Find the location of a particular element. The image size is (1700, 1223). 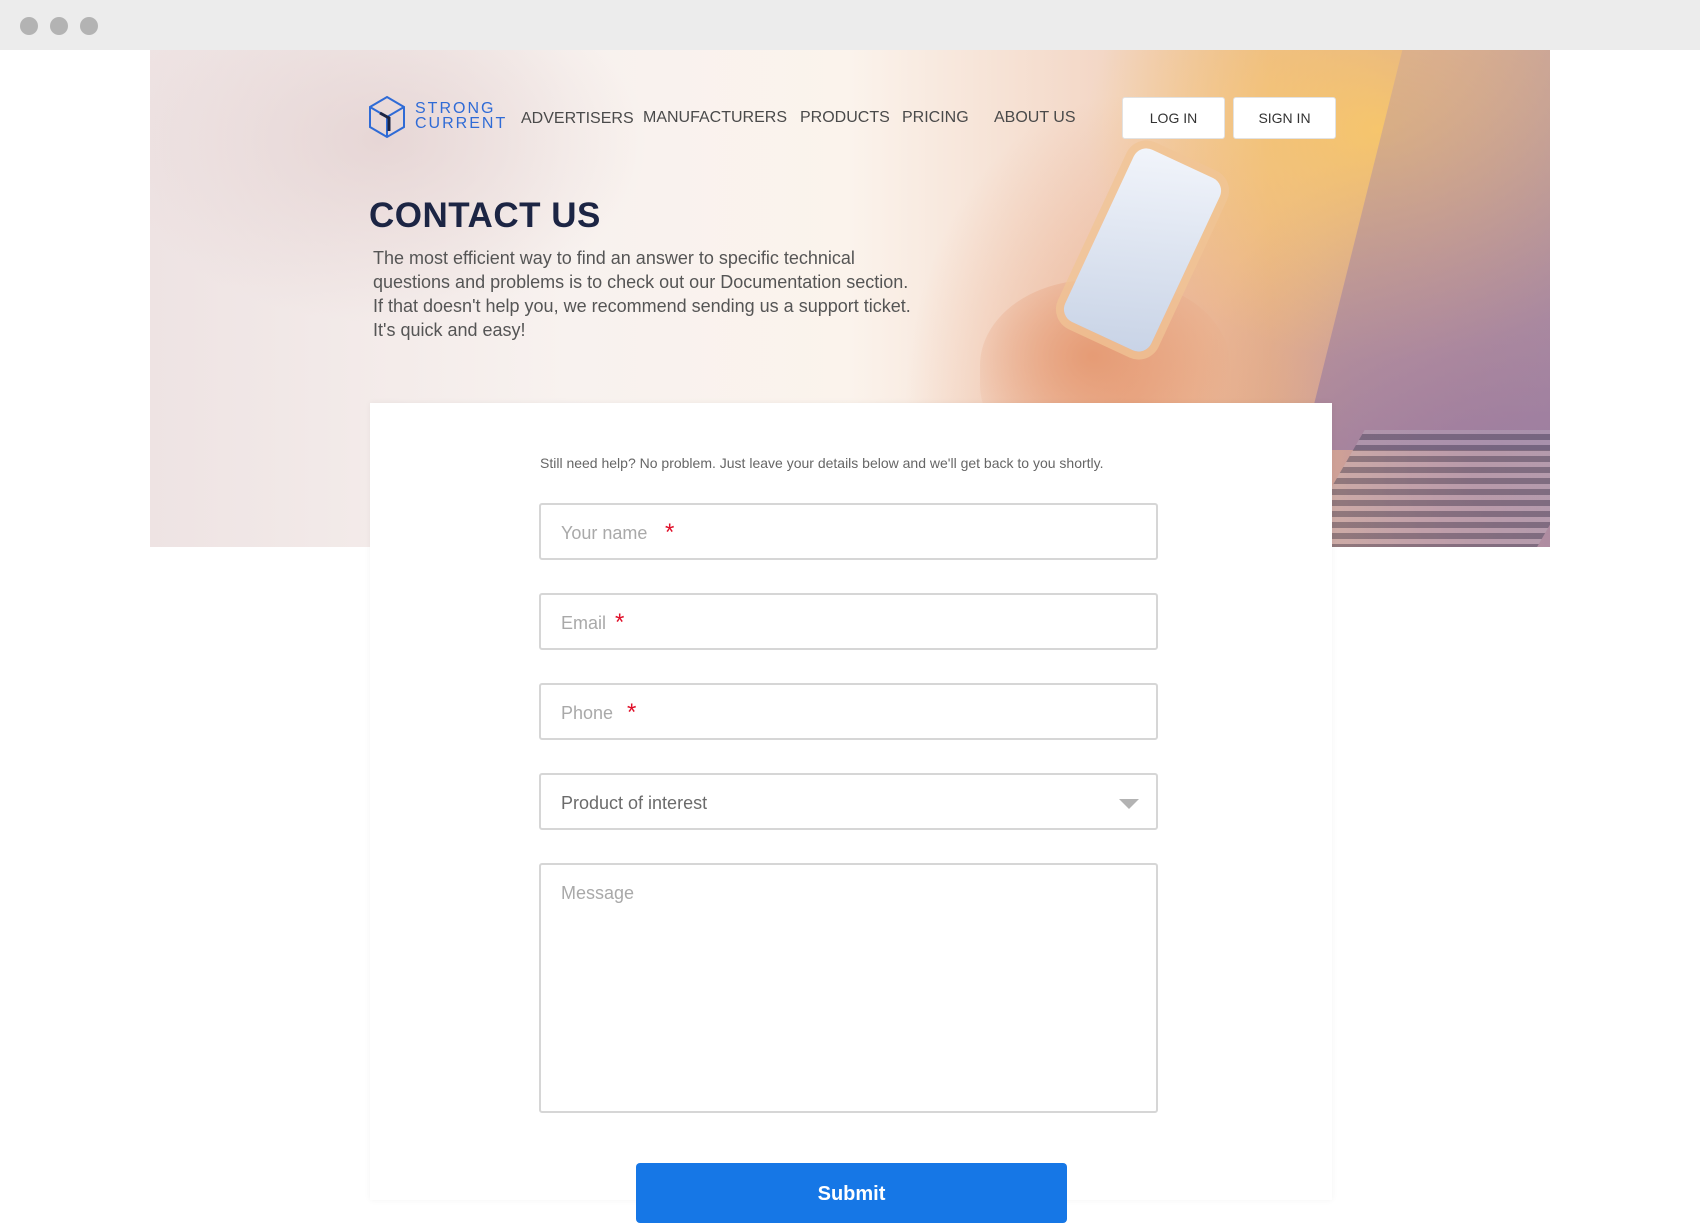

window-maximize-dot-icon is located at coordinates (89, 26).